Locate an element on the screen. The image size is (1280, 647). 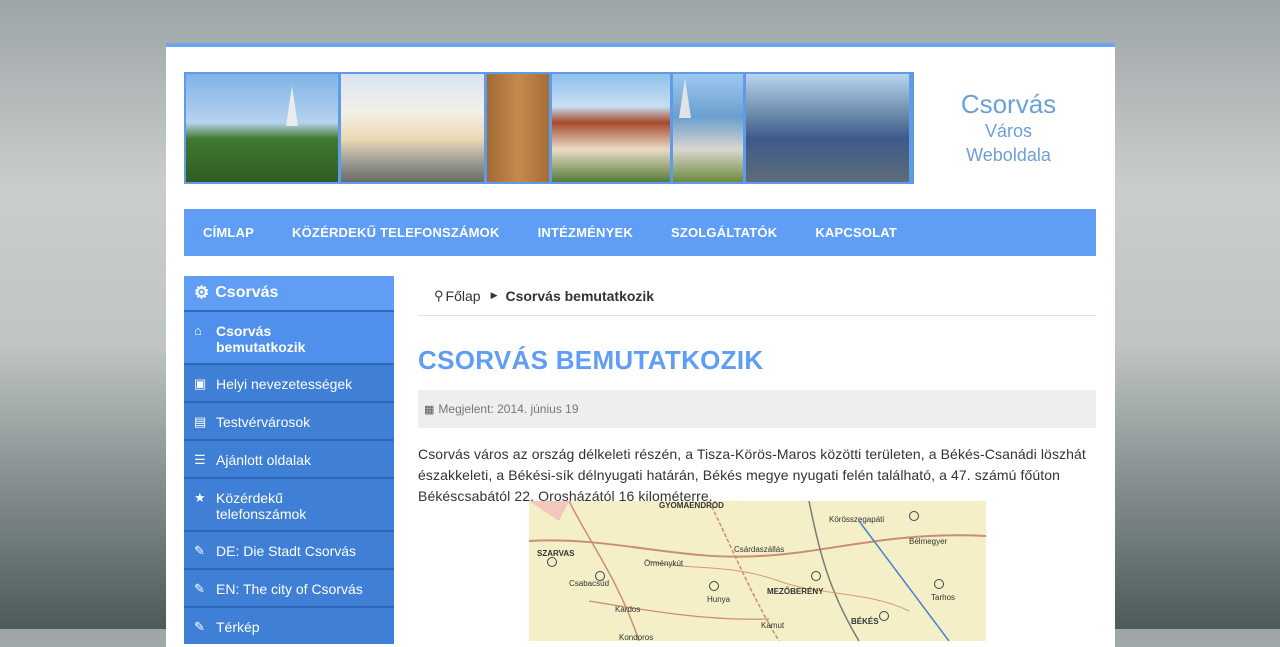
sidebar-item-de: ✎ DE: Die Stadt Csorvás is located at coordinates (289, 549).